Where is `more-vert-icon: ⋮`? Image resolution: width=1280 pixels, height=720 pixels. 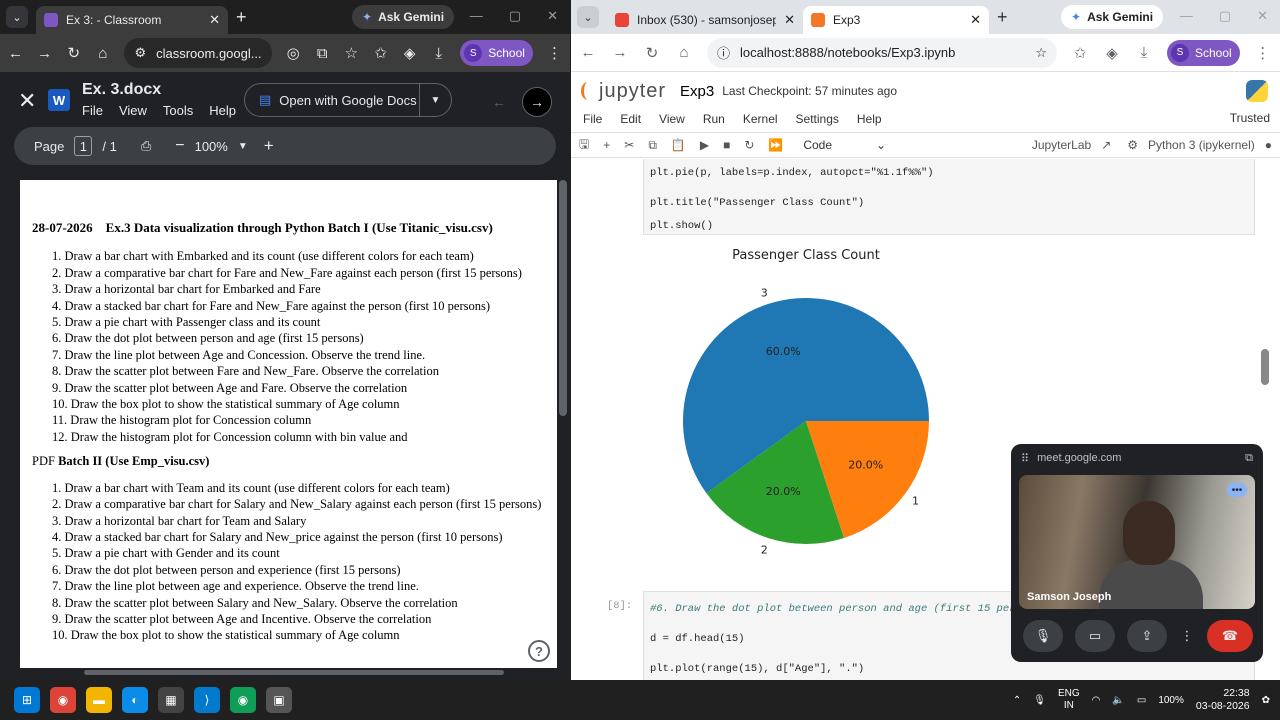 more-vert-icon: ⋮ is located at coordinates (1187, 636).